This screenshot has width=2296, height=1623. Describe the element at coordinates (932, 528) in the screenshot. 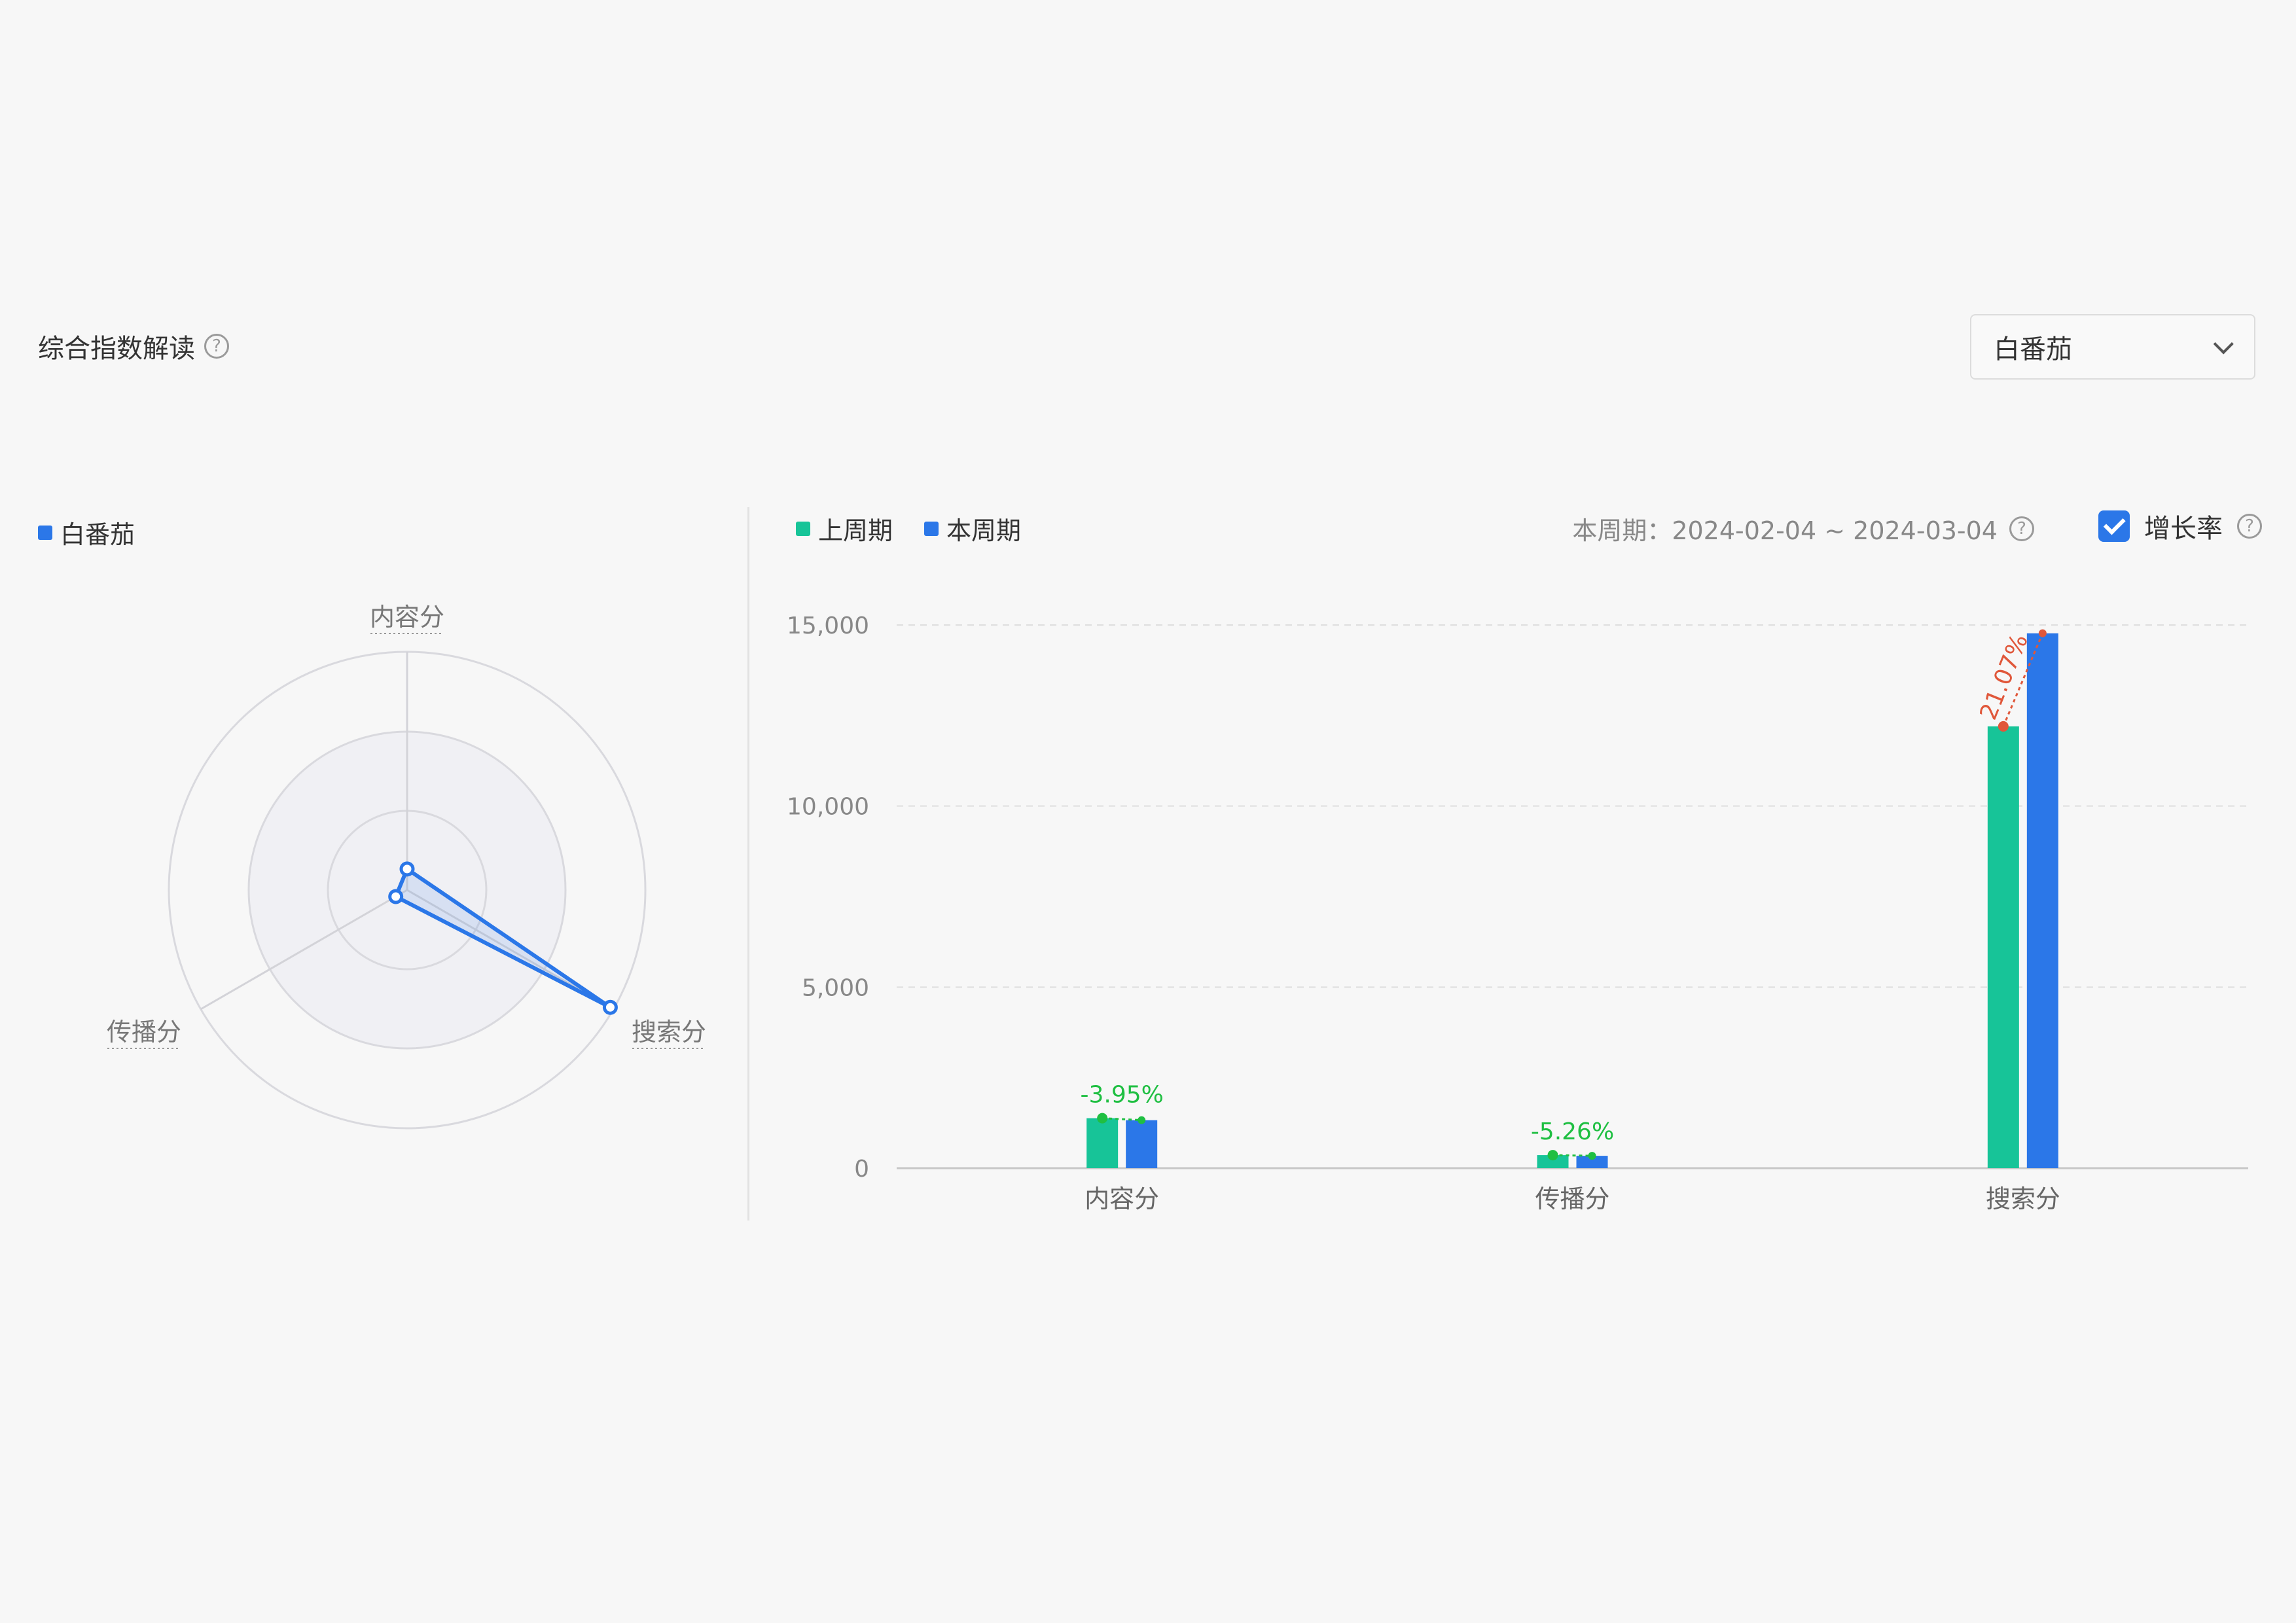

I see `legend-swatch-blue` at that location.